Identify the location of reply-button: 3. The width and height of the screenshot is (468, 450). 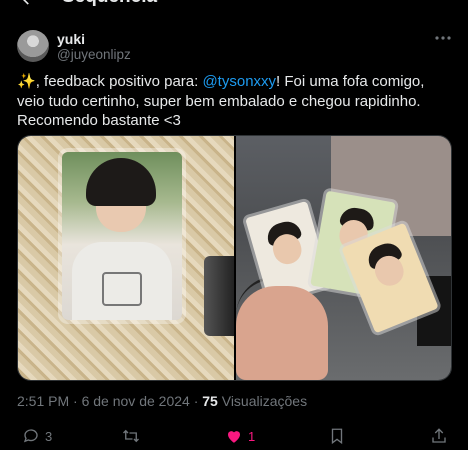
(37, 436).